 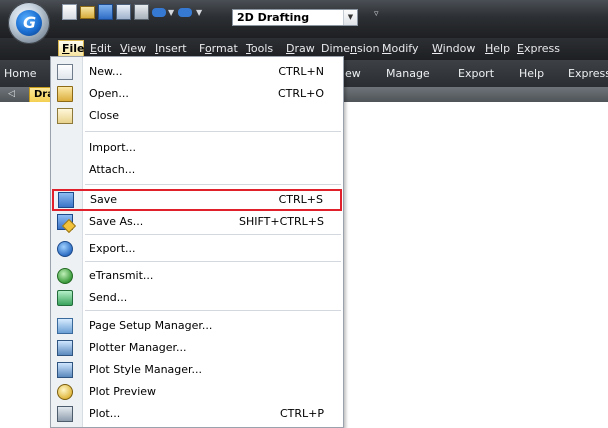 What do you see at coordinates (65, 222) in the screenshot?
I see `save-as-icon` at bounding box center [65, 222].